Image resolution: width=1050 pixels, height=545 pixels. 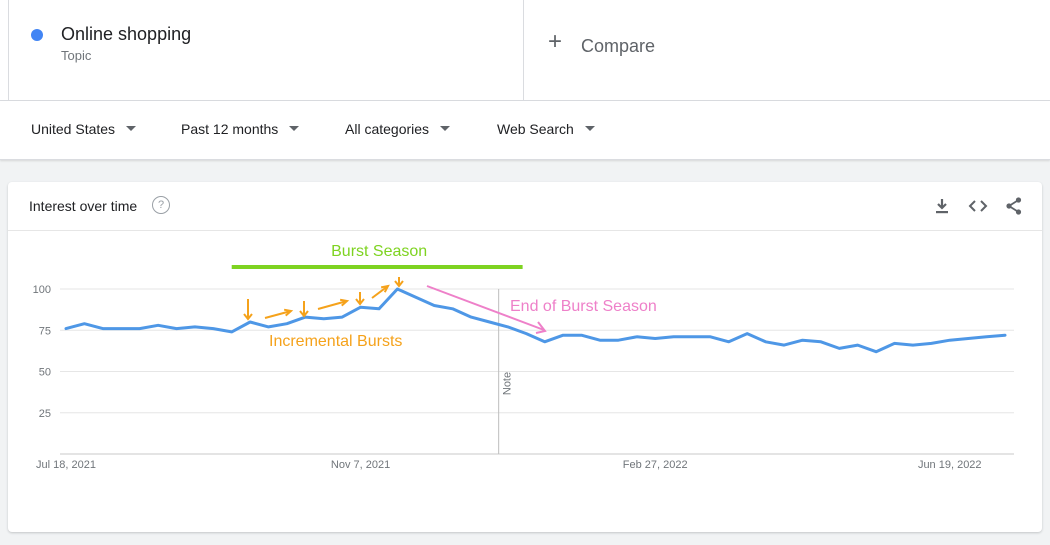 What do you see at coordinates (230, 129) in the screenshot?
I see `time-range-value: Past 12 months` at bounding box center [230, 129].